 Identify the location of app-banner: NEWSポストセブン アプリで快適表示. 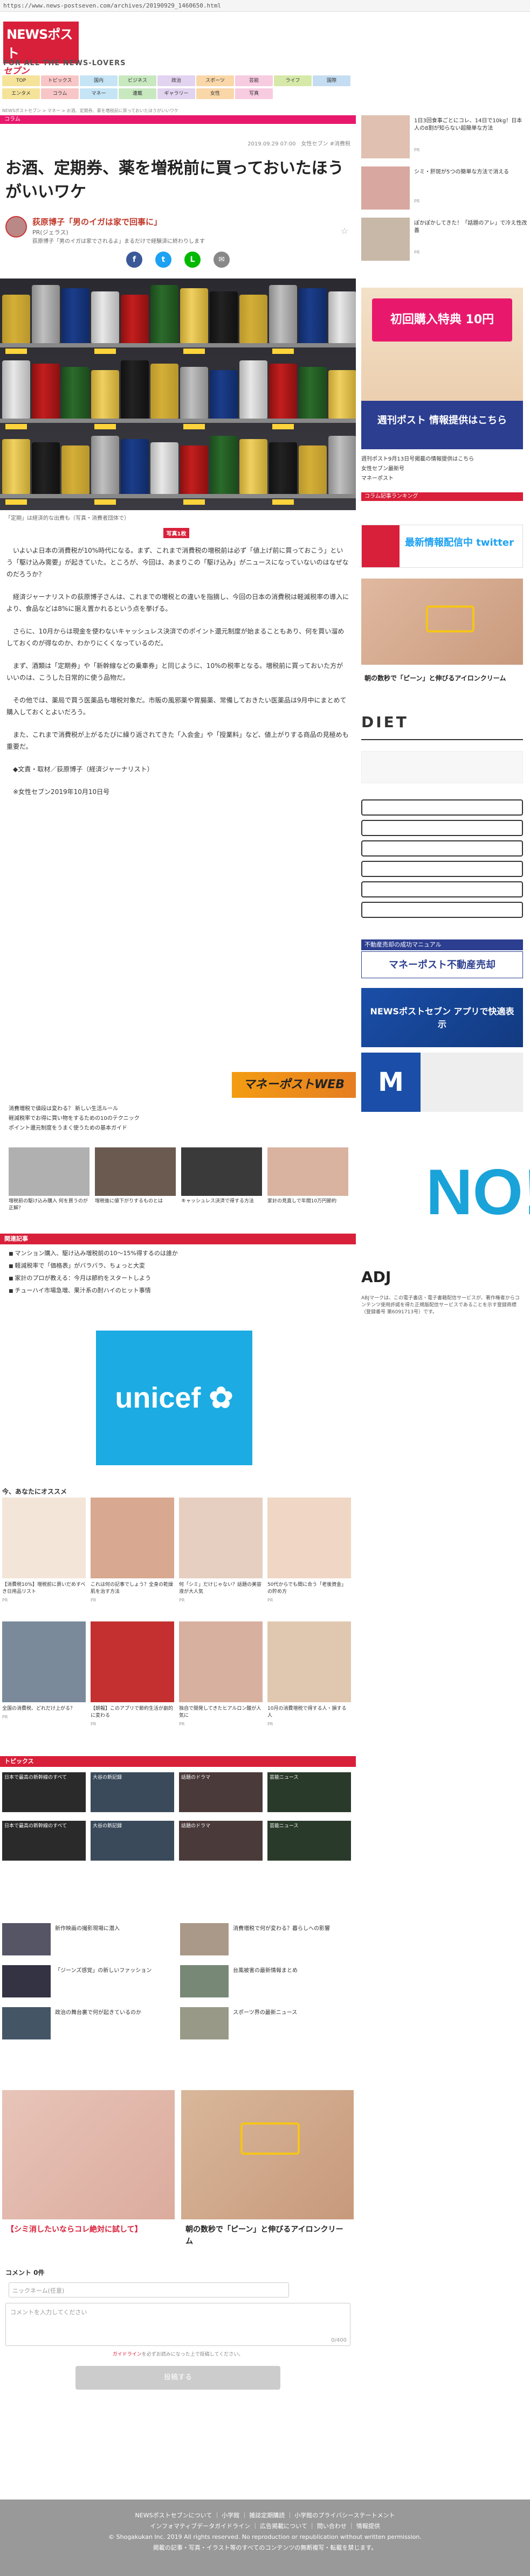
(442, 1018).